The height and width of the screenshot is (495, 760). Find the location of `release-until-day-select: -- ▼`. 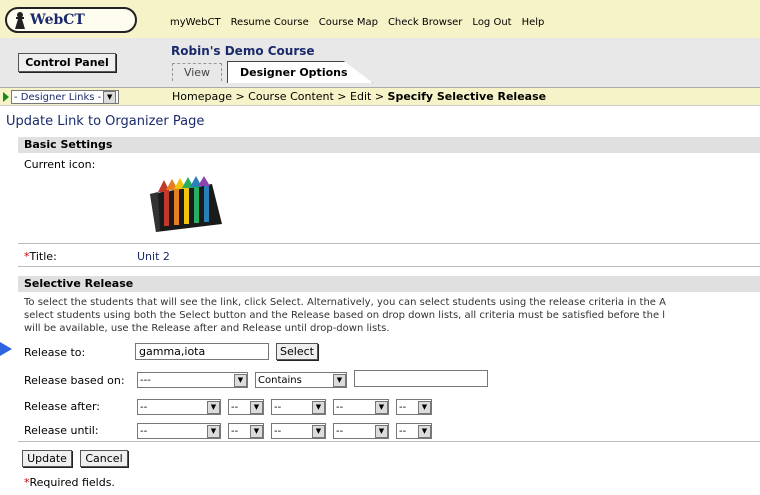

release-until-day-select: -- ▼ is located at coordinates (246, 431).